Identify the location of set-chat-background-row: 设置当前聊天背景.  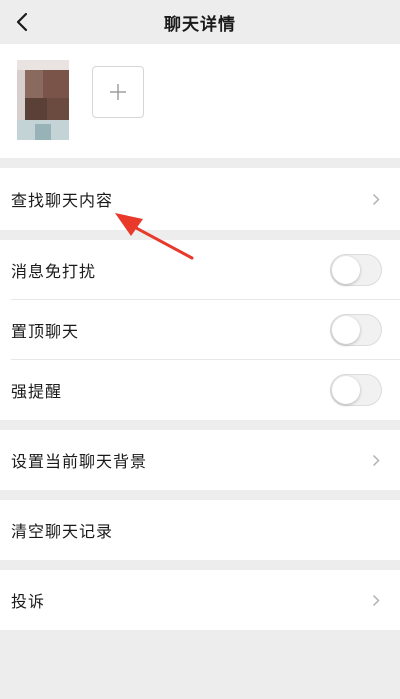
(200, 460).